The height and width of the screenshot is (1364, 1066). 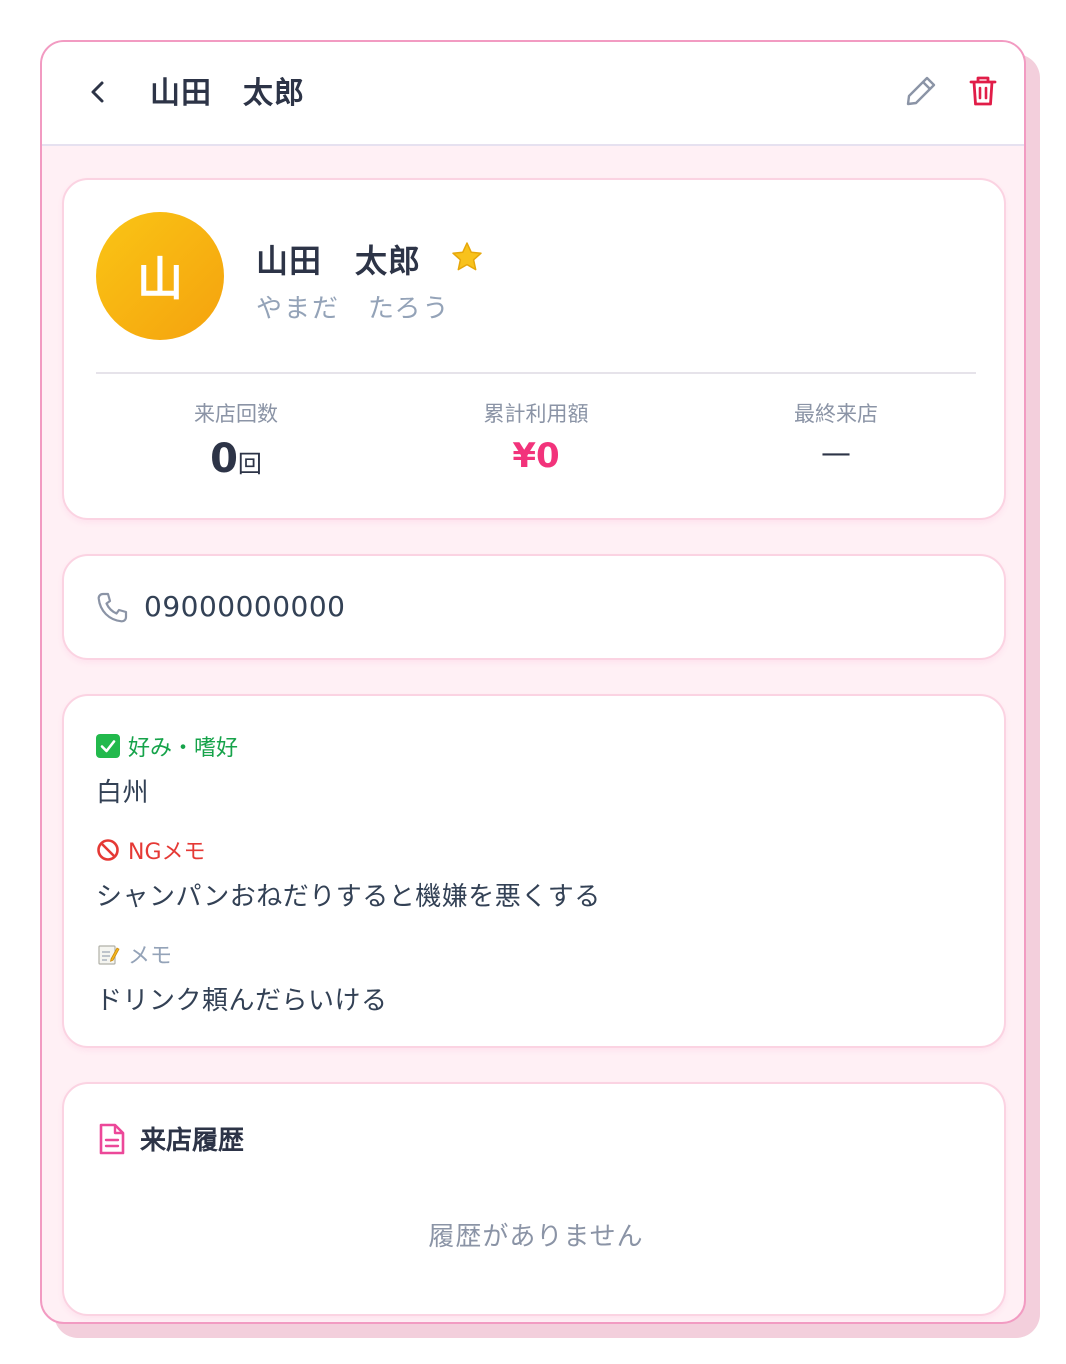 I want to click on note-label: メモ, so click(x=150, y=956).